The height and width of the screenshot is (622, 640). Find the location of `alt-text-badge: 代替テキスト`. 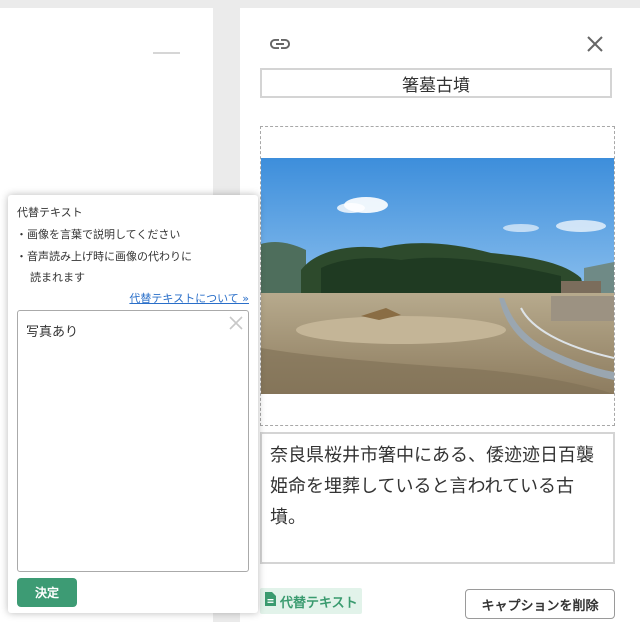

alt-text-badge: 代替テキスト is located at coordinates (311, 601).